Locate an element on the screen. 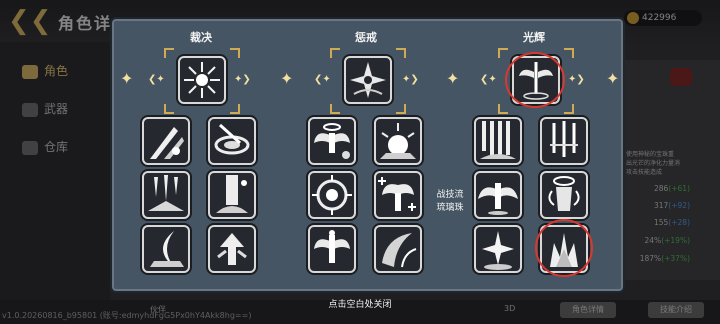 The height and width of the screenshot is (324, 720). crescent-wing-icon is located at coordinates (166, 249).